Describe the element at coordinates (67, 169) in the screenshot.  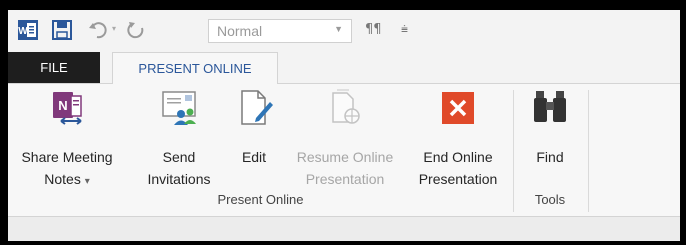
I see `share-meeting-notes-label: Share Meeting Notes ▾` at that location.